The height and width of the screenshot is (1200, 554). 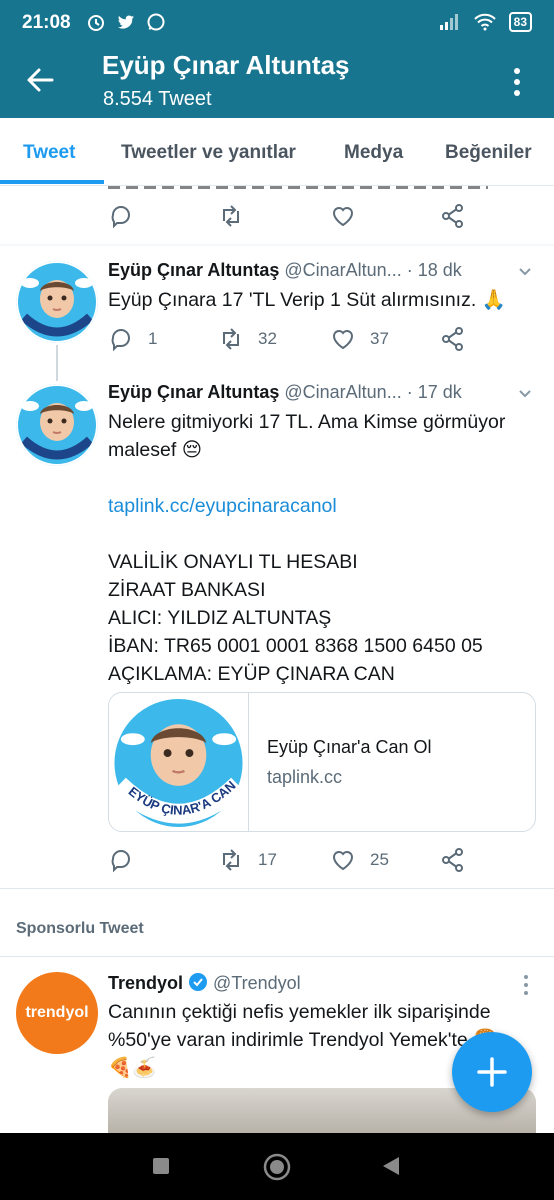 I want to click on author-name: Trendyol, so click(x=145, y=983).